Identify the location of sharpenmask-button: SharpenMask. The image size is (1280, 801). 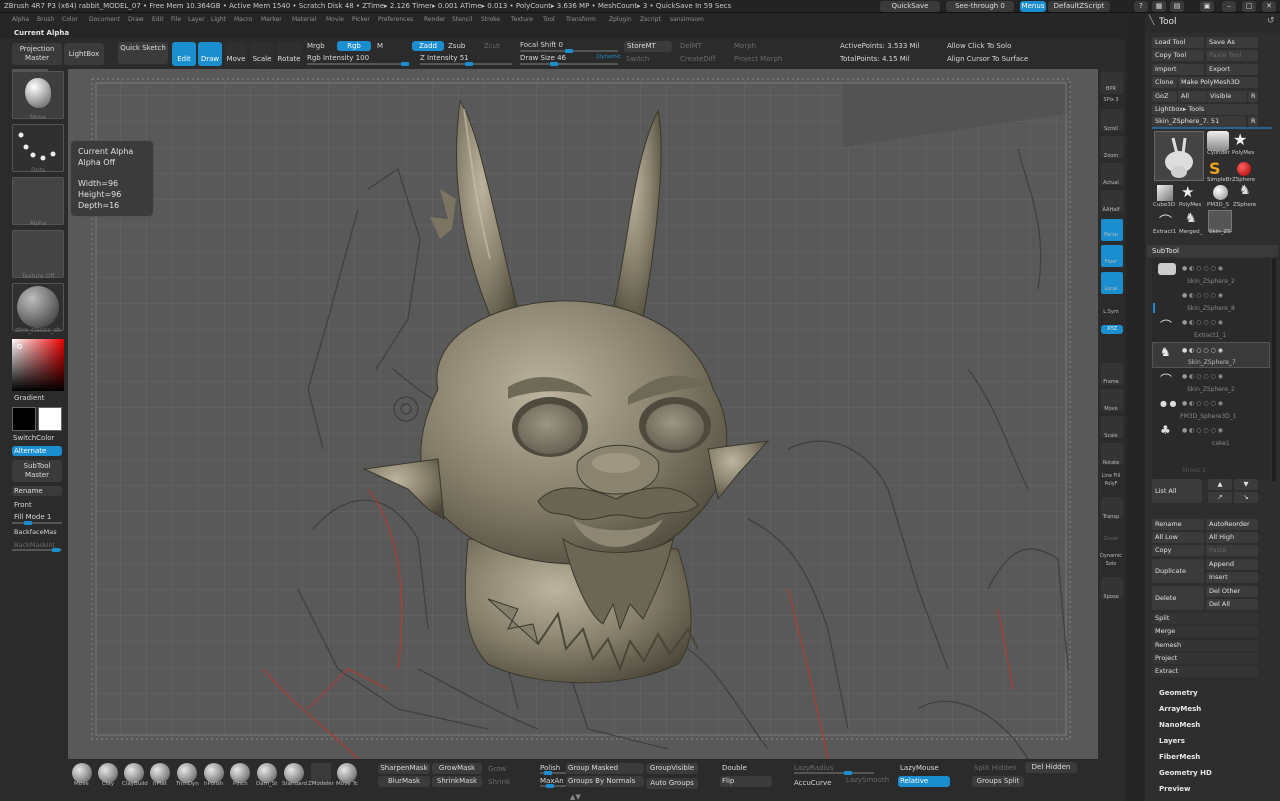
(404, 768).